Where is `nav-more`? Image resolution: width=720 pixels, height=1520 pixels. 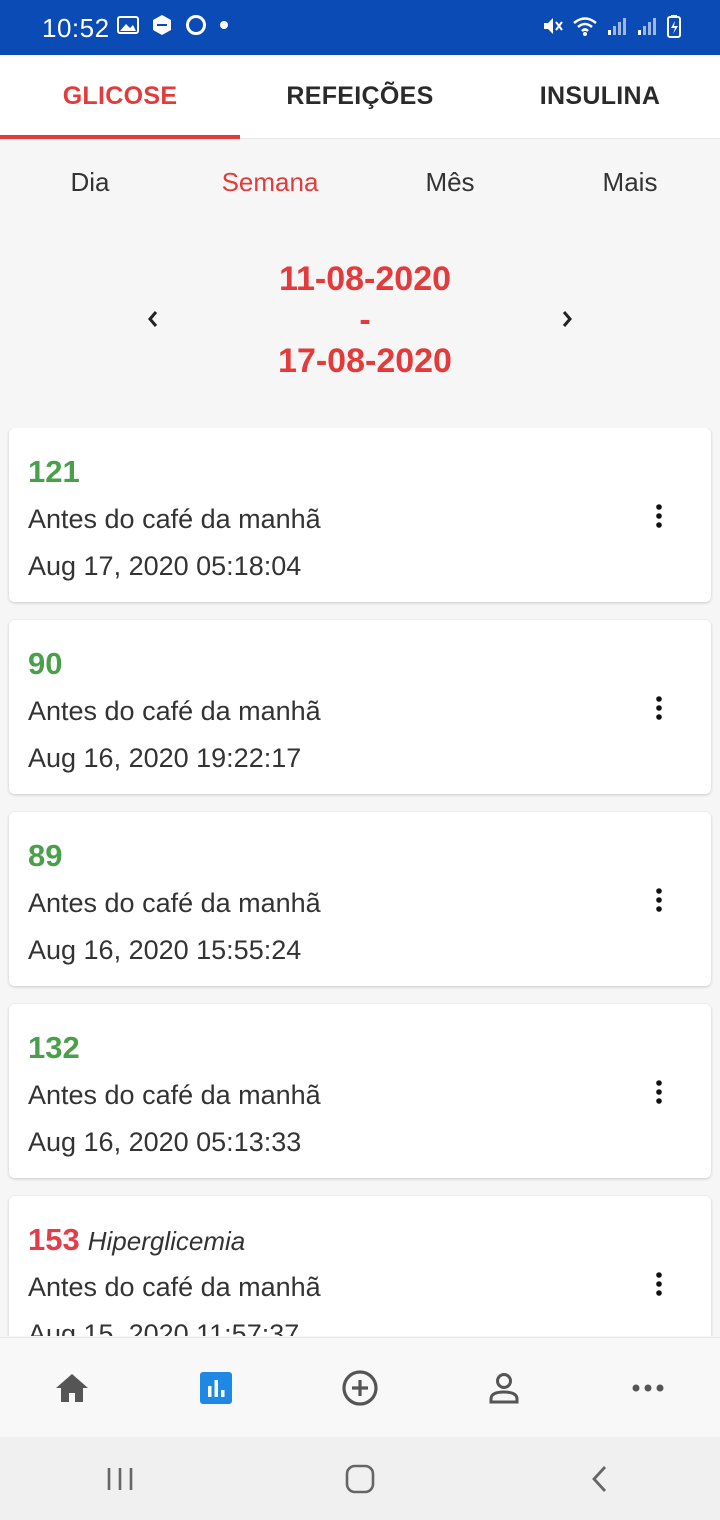
nav-more is located at coordinates (648, 1387).